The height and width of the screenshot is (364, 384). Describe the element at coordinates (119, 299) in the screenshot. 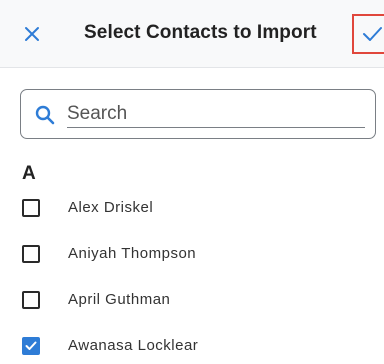

I see `contact-name: April Guthman` at that location.